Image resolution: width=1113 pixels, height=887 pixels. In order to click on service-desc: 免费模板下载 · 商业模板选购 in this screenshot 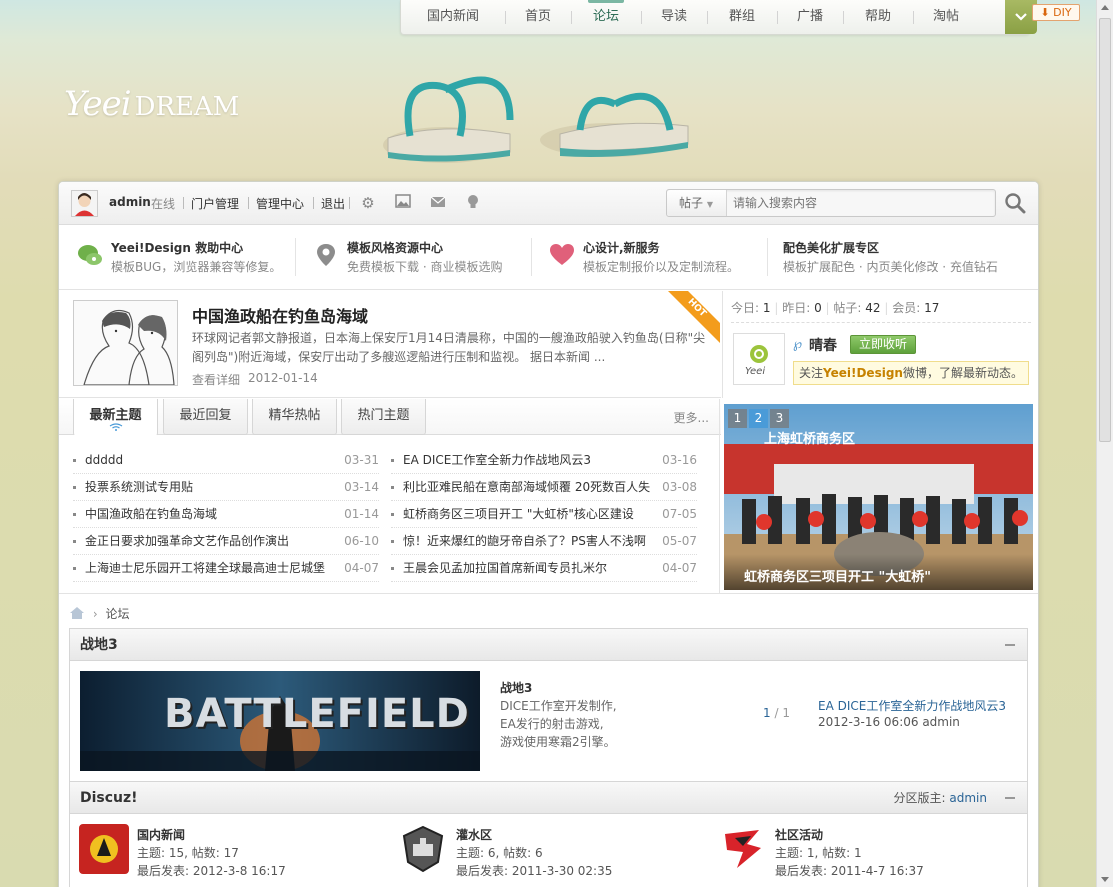, I will do `click(425, 267)`.